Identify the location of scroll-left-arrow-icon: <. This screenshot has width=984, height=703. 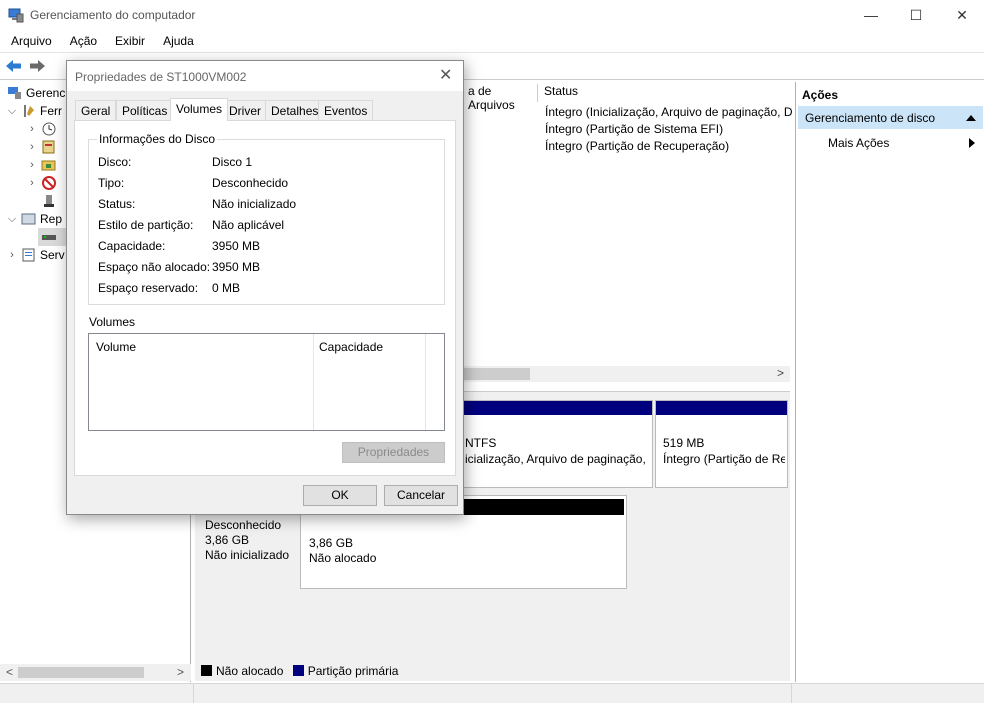
(9, 672).